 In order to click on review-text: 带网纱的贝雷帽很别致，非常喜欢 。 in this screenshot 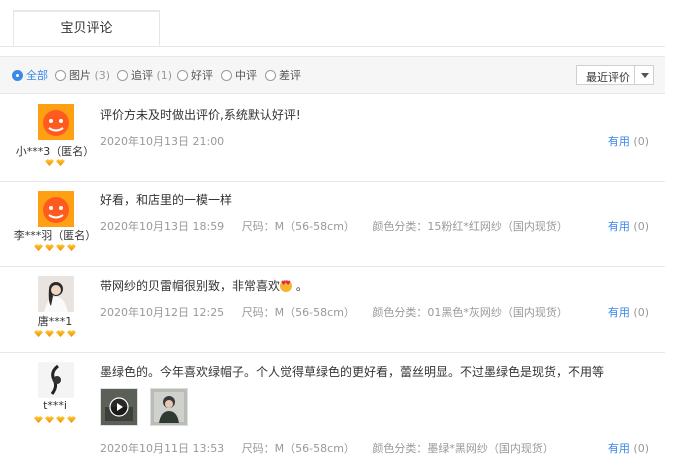, I will do `click(204, 285)`.